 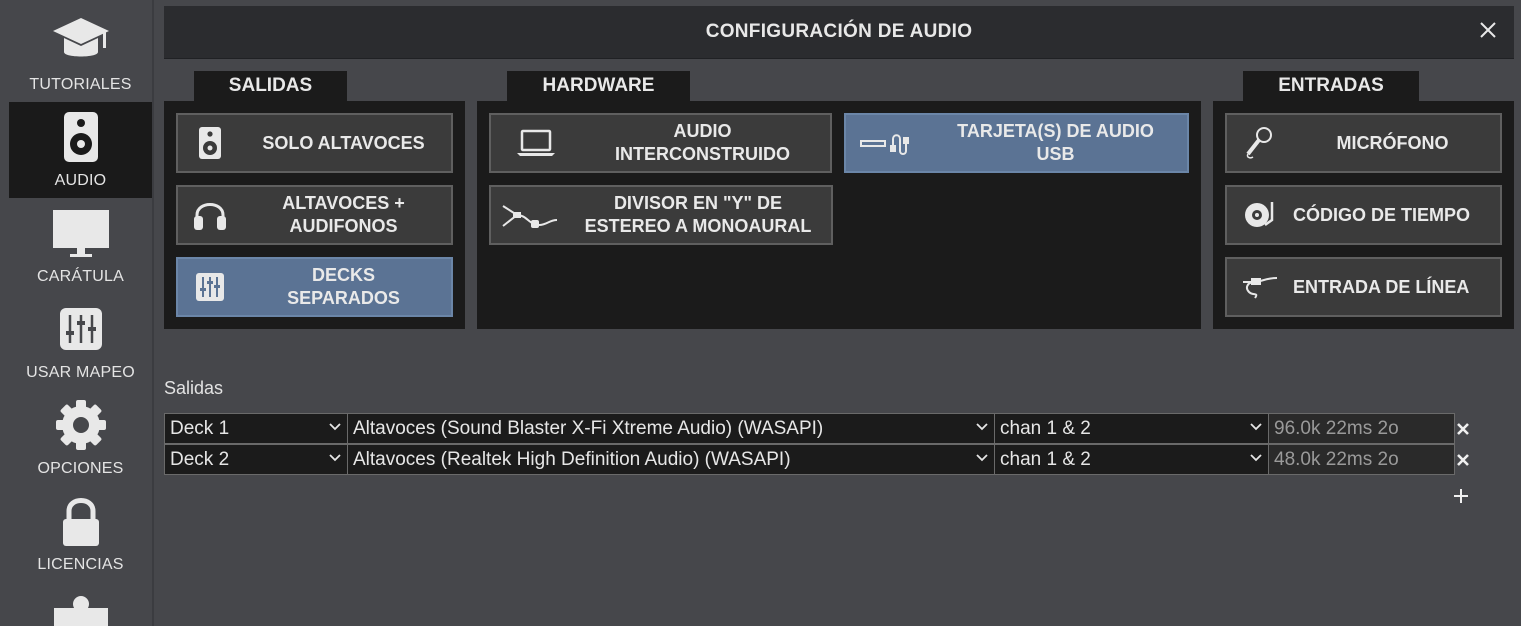 I want to click on deck-select-value: Deck 1, so click(x=200, y=428).